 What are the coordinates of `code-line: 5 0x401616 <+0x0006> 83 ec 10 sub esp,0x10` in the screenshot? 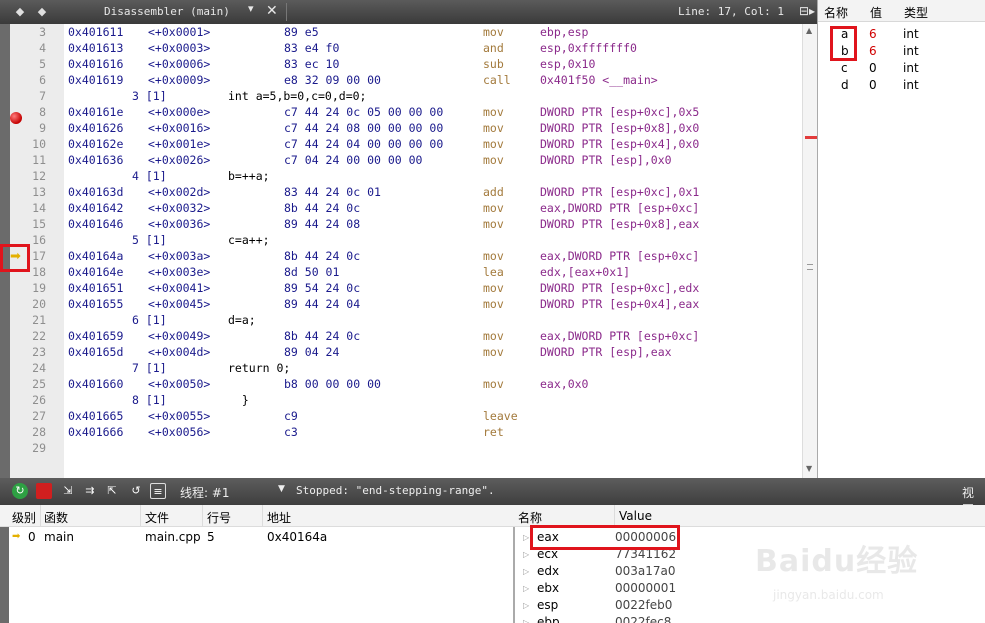 It's located at (406, 64).